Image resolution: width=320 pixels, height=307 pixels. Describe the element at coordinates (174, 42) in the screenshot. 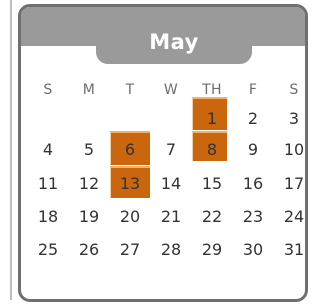

I see `month-title: May` at that location.